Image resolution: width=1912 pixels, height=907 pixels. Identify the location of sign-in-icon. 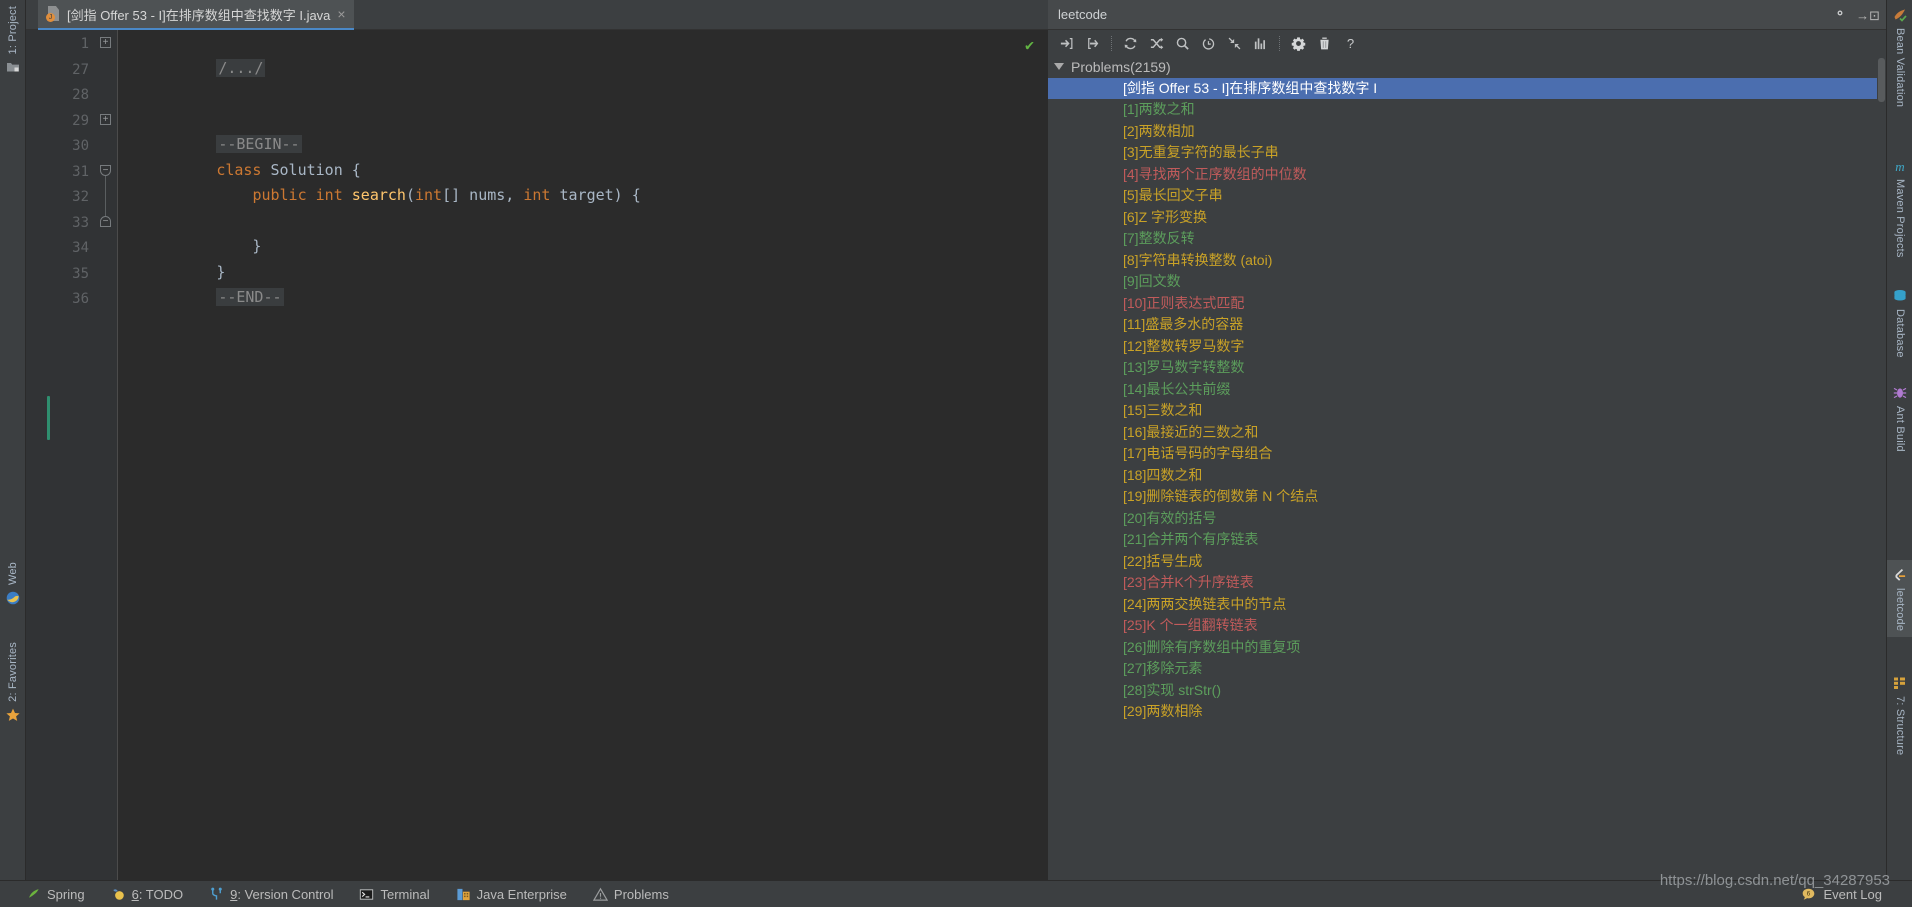
(1066, 43).